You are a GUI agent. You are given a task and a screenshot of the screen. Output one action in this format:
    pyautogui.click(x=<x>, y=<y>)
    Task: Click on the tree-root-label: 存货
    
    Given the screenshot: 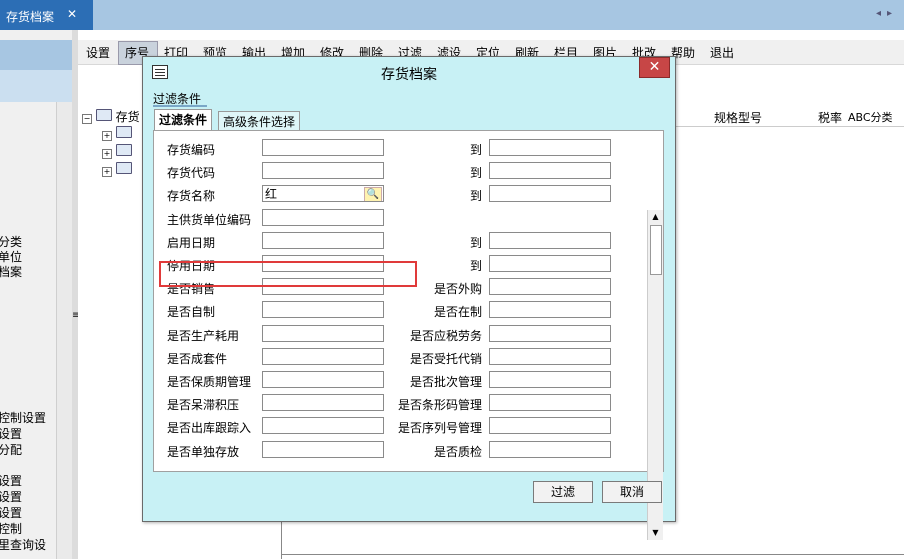 What is the action you would take?
    pyautogui.click(x=127, y=117)
    